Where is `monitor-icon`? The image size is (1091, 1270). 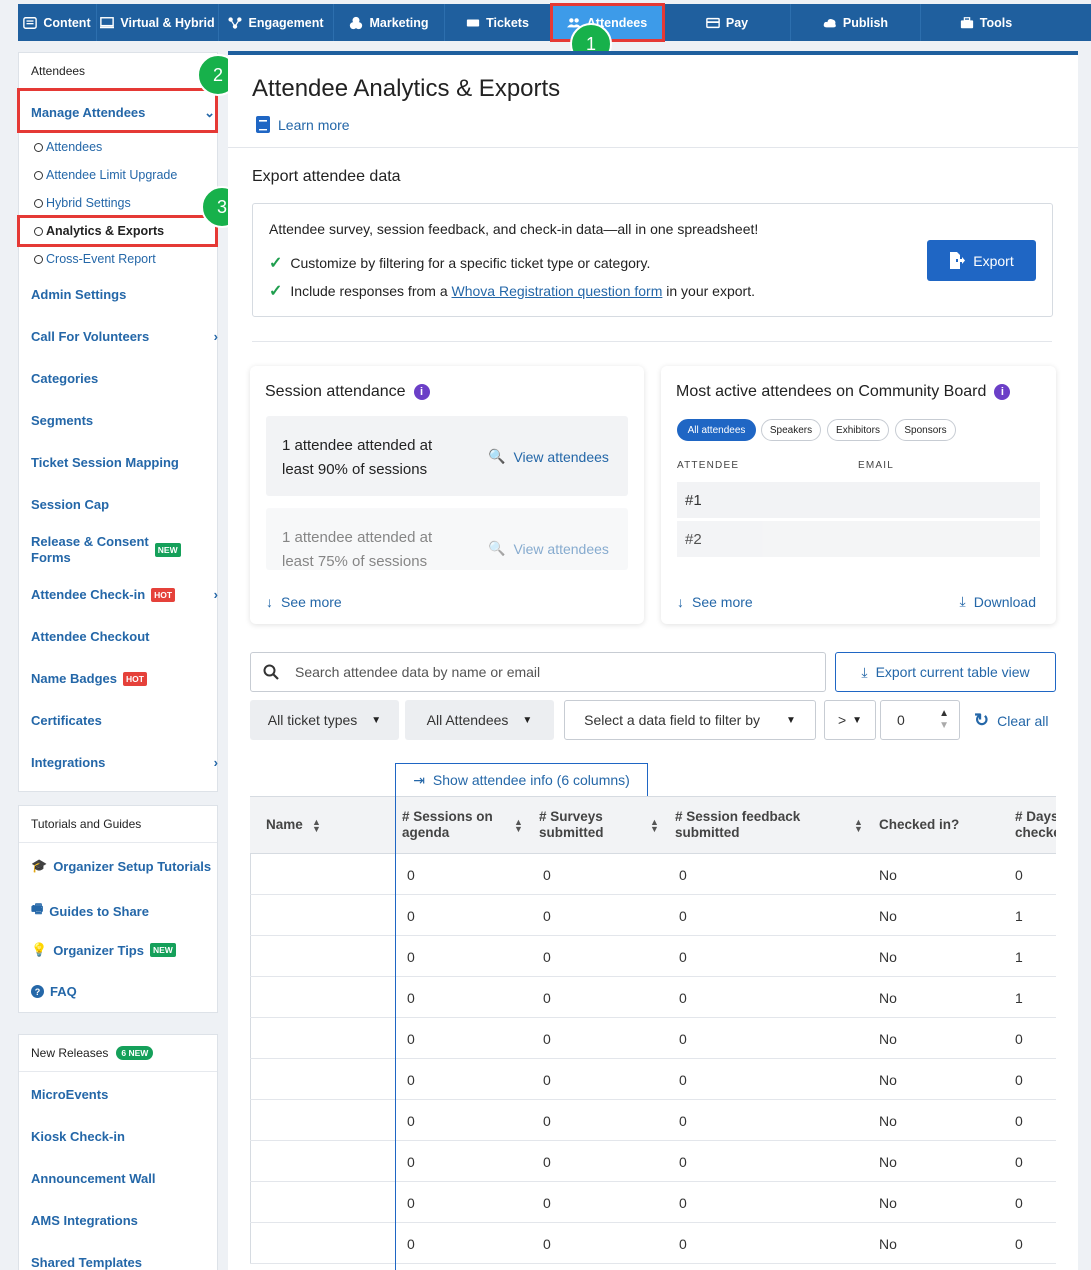
monitor-icon is located at coordinates (107, 22).